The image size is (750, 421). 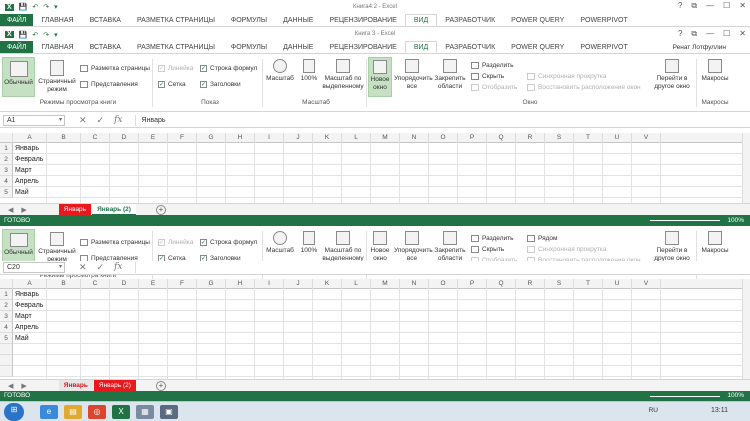 What do you see at coordinates (172, 84) in the screenshot?
I see `gridlines-checkbox: ✓ Сетка` at bounding box center [172, 84].